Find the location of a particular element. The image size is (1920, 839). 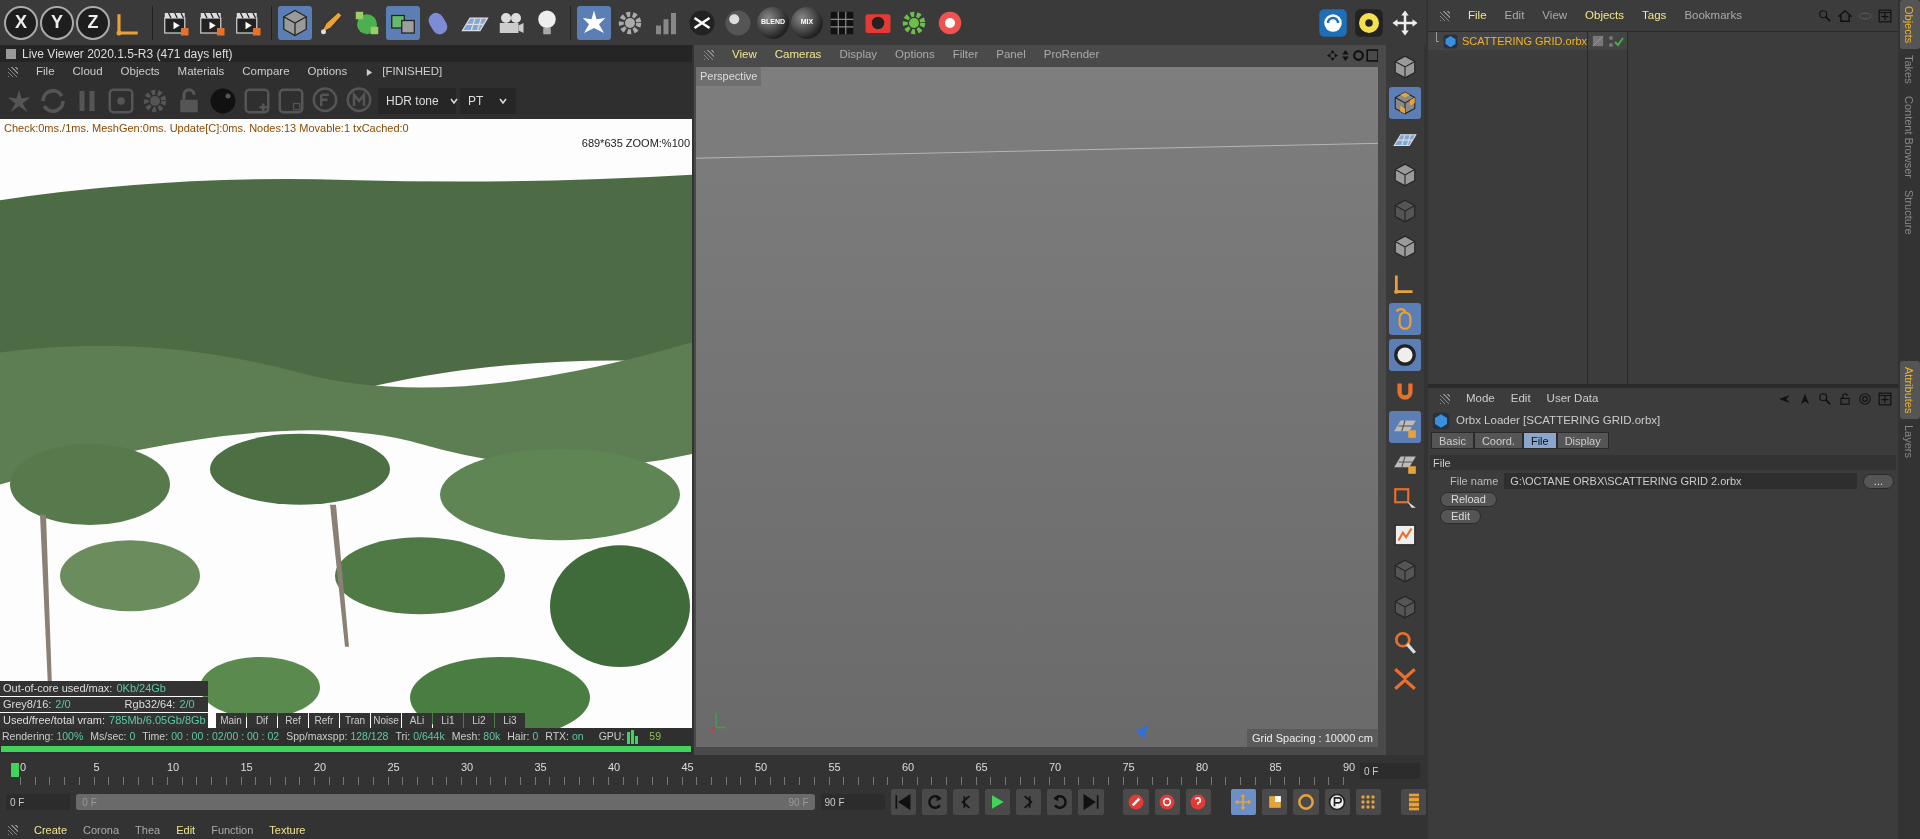

frame-number: 5 is located at coordinates (97, 767).